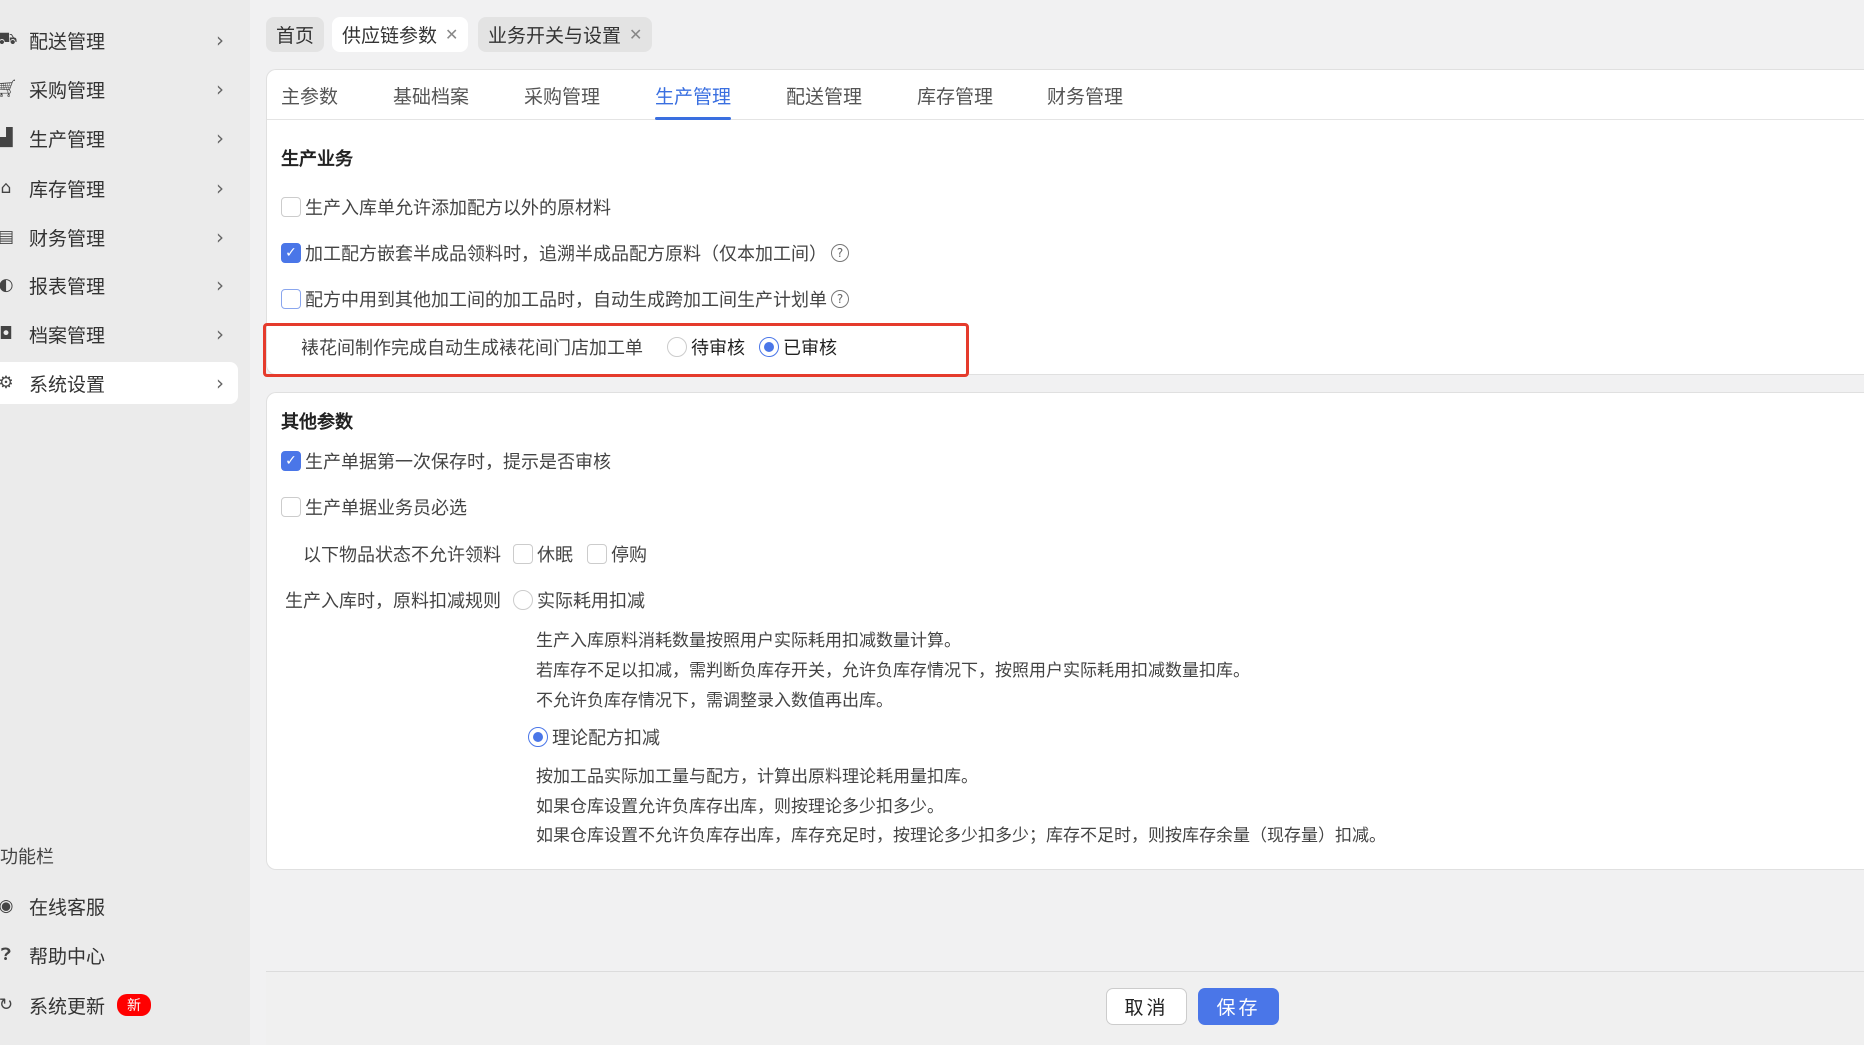 This screenshot has width=1864, height=1045. I want to click on tab-main-params: 主参数, so click(309, 95).